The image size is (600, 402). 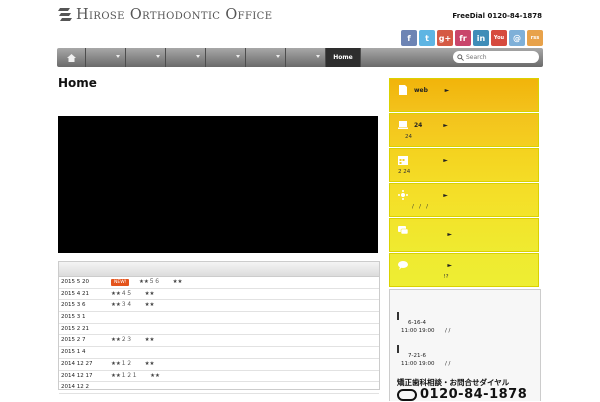 I want to click on news-row: 2015 3 1, so click(x=219, y=318).